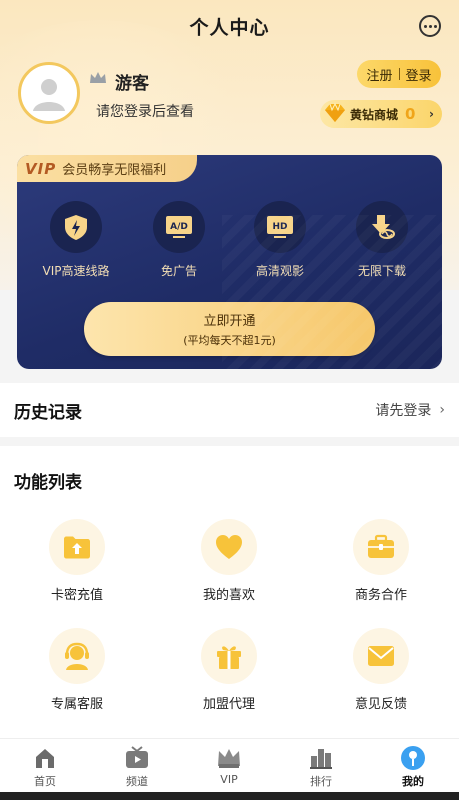 The width and height of the screenshot is (459, 800). I want to click on hd-screen-icon: HD, so click(280, 227).